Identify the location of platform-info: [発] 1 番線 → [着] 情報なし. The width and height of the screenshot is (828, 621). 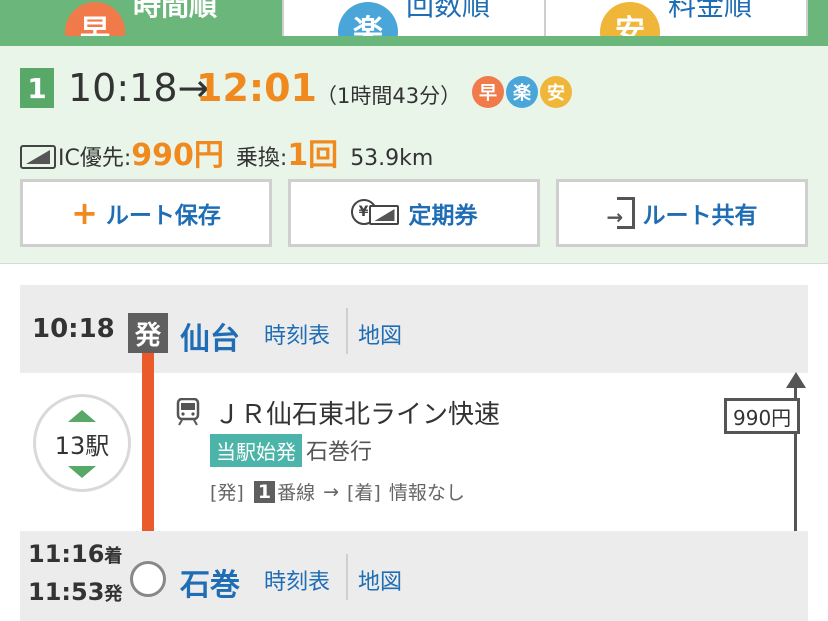
(337, 491).